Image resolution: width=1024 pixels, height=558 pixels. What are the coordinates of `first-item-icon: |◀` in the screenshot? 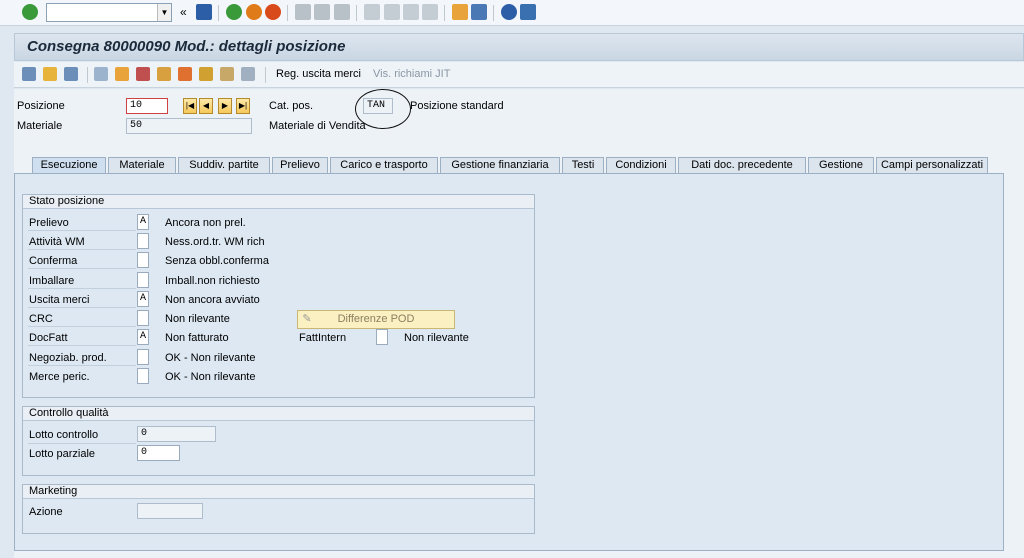 It's located at (190, 106).